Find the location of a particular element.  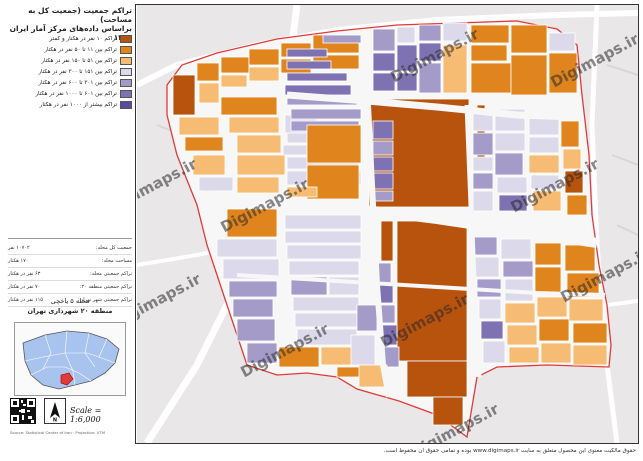

legend-item: تراکم بین ۶۰۱ تا ۱۰۰۰ نفر در هکتار is located at coordinates (70, 94).